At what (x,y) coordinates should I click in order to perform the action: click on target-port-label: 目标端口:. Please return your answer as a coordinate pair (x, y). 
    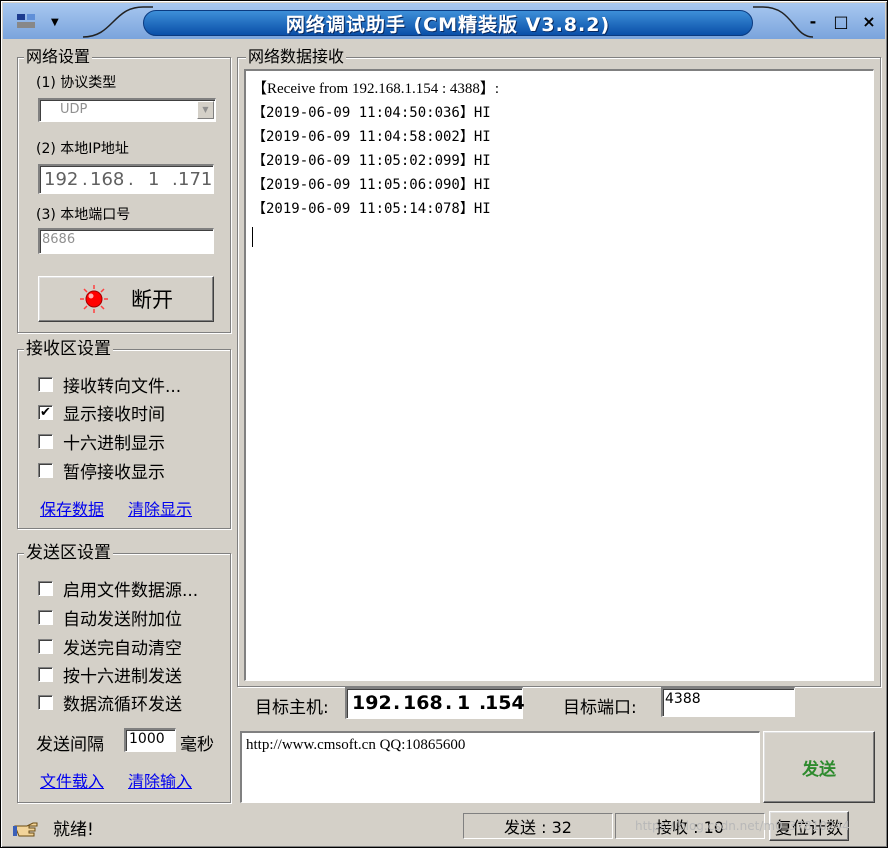
    Looking at the image, I should click on (600, 708).